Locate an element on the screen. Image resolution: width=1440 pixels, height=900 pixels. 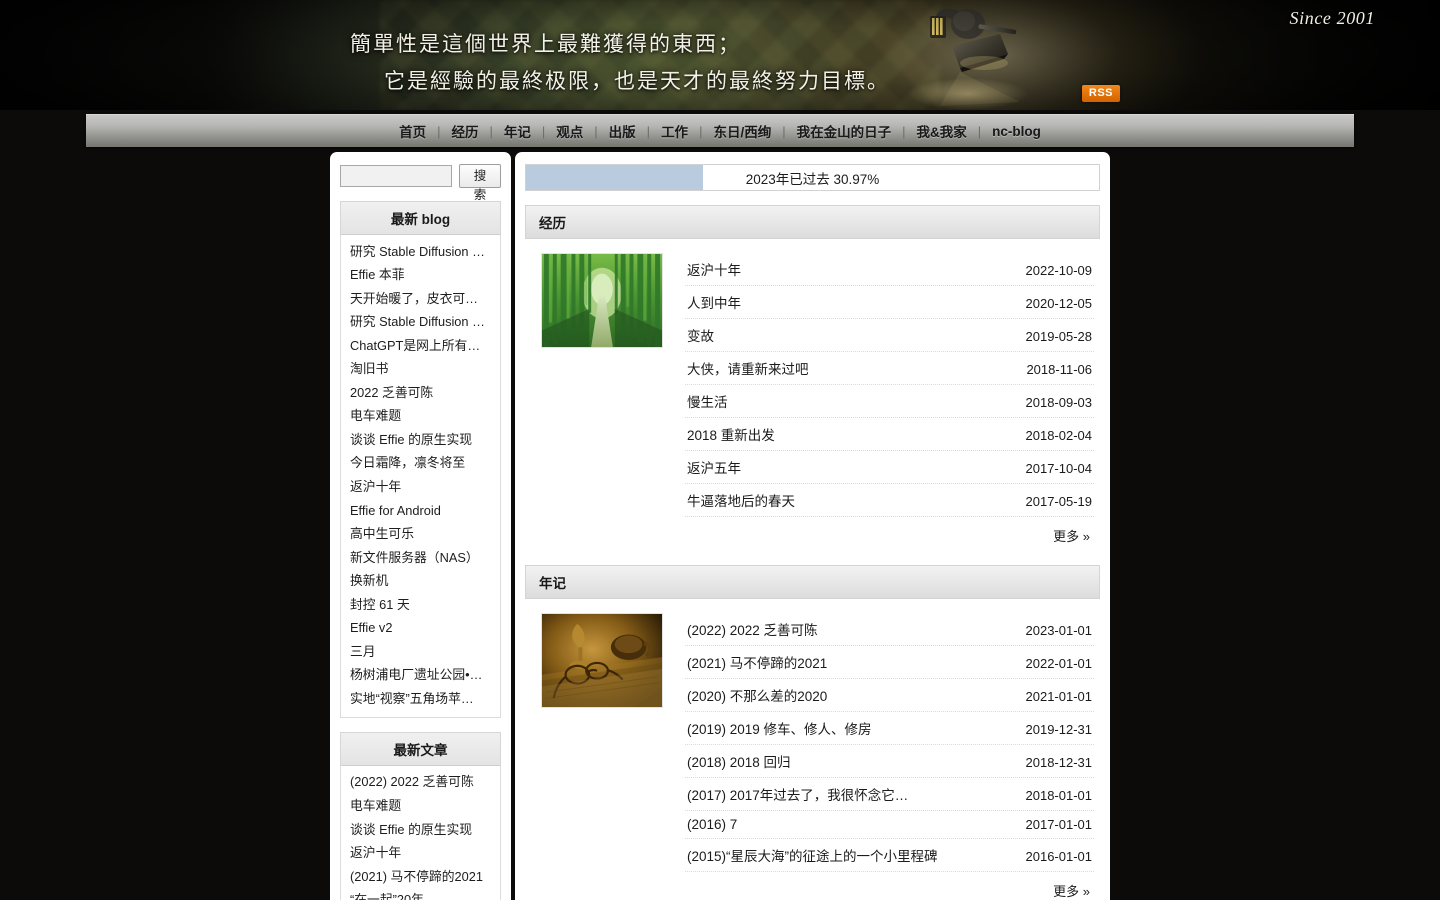
nav-item-首页: 首页 is located at coordinates (412, 131).